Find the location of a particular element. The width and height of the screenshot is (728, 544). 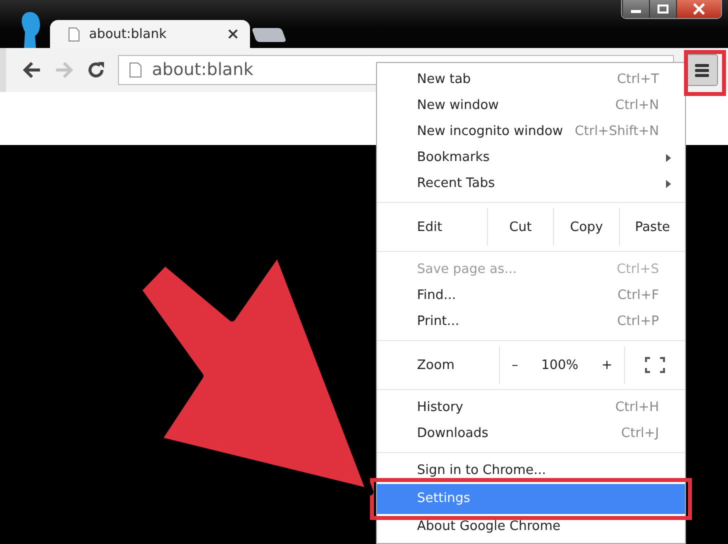

shortcut-text: Ctrl+T is located at coordinates (638, 80).